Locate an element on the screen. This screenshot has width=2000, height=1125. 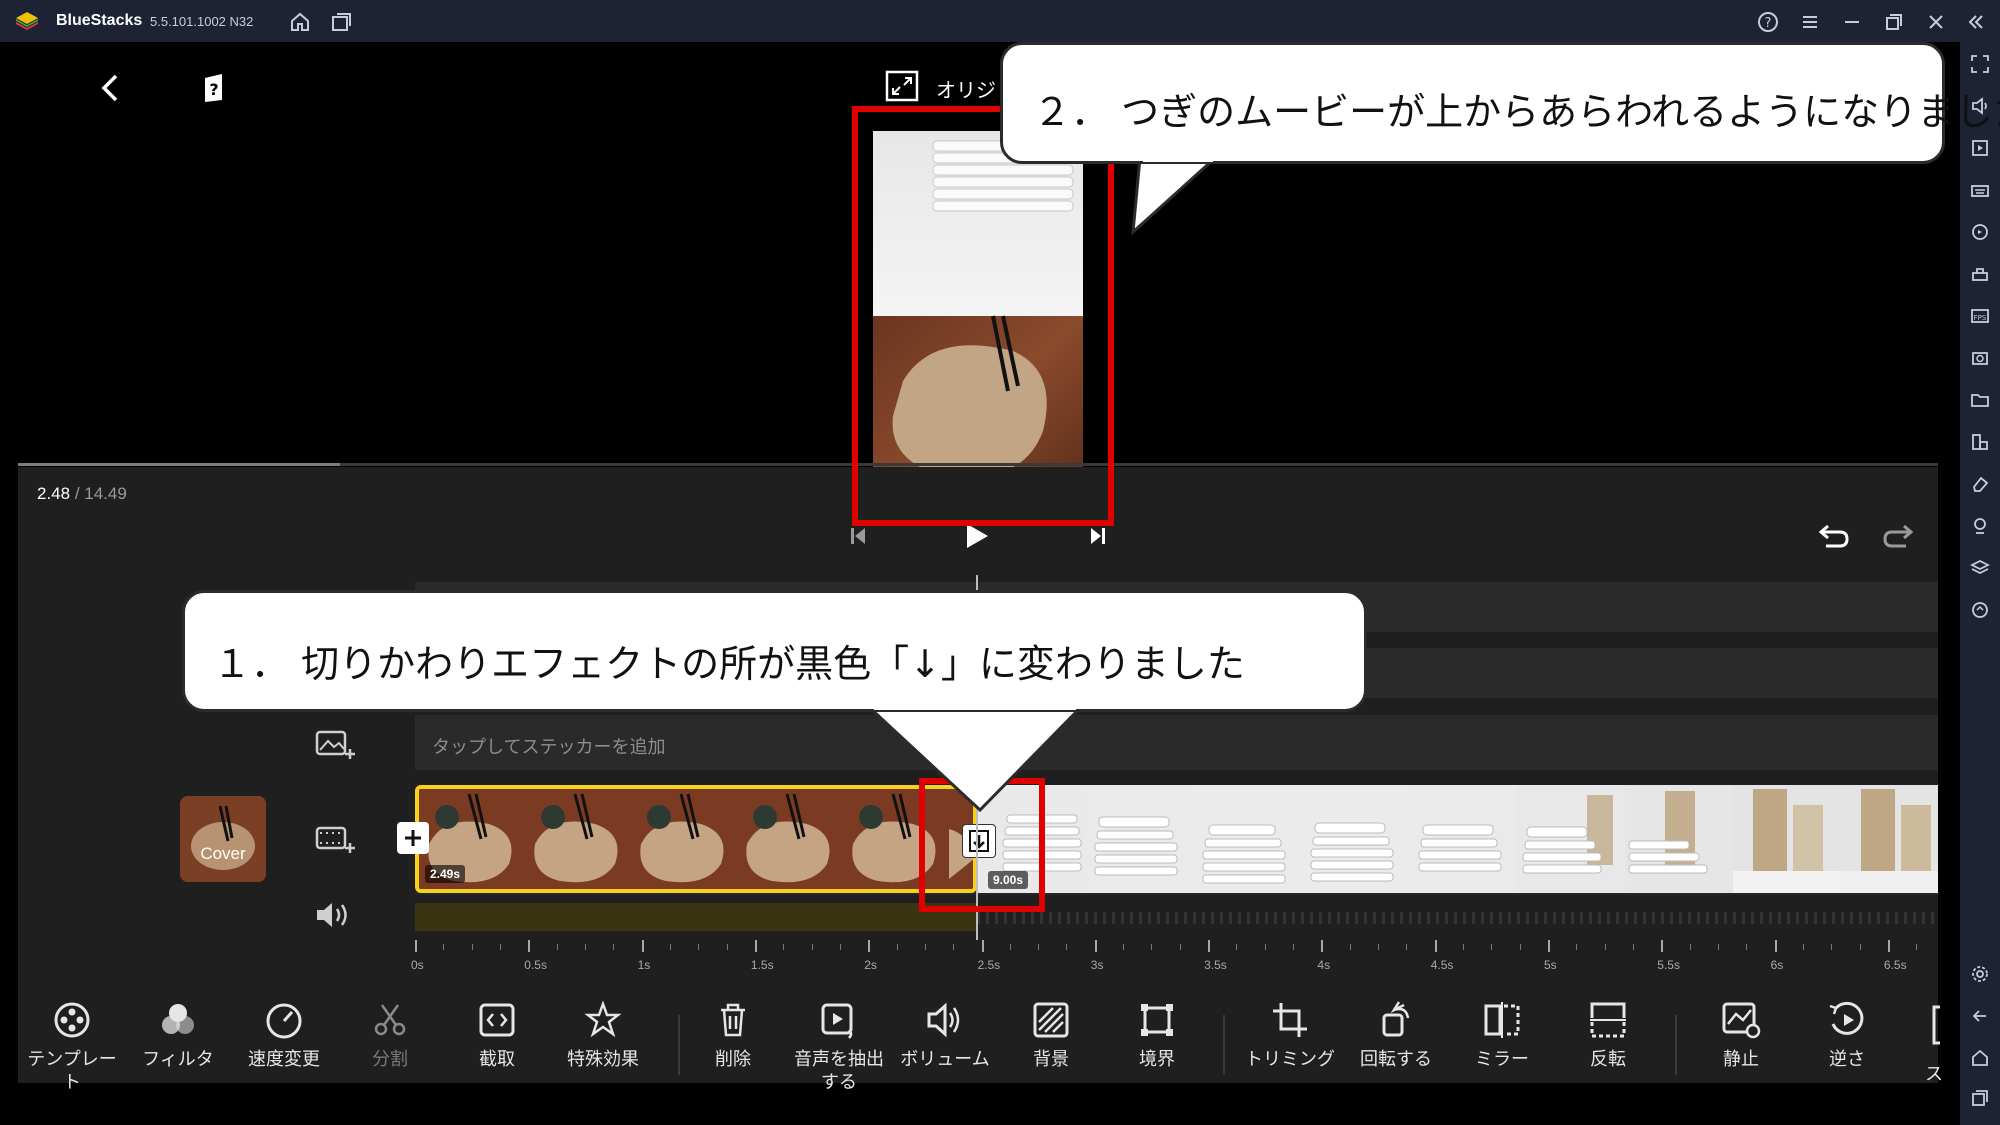
toolbar-label: ミラー is located at coordinates (1502, 1059).